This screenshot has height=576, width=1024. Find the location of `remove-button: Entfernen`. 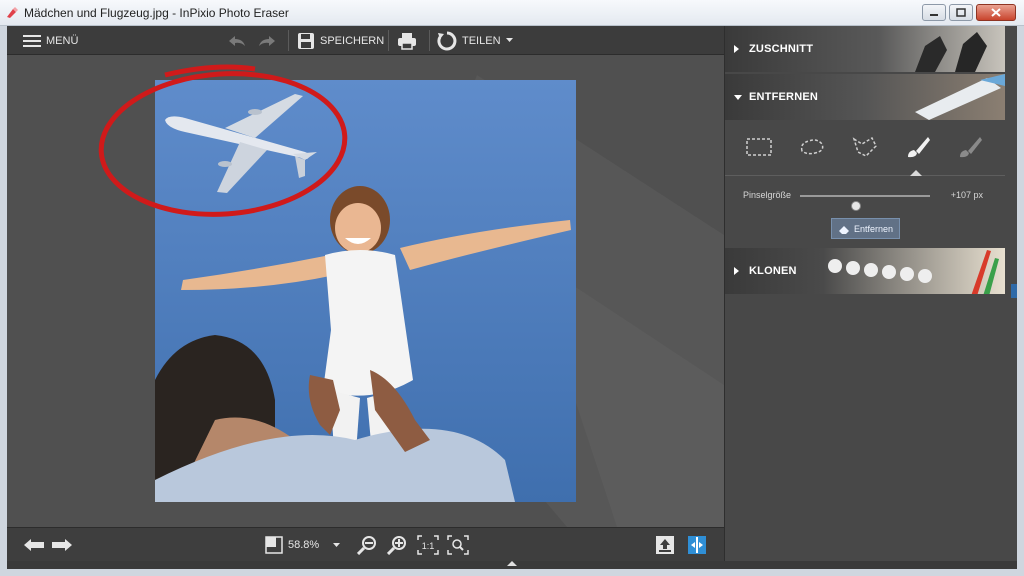

remove-button: Entfernen is located at coordinates (865, 228).